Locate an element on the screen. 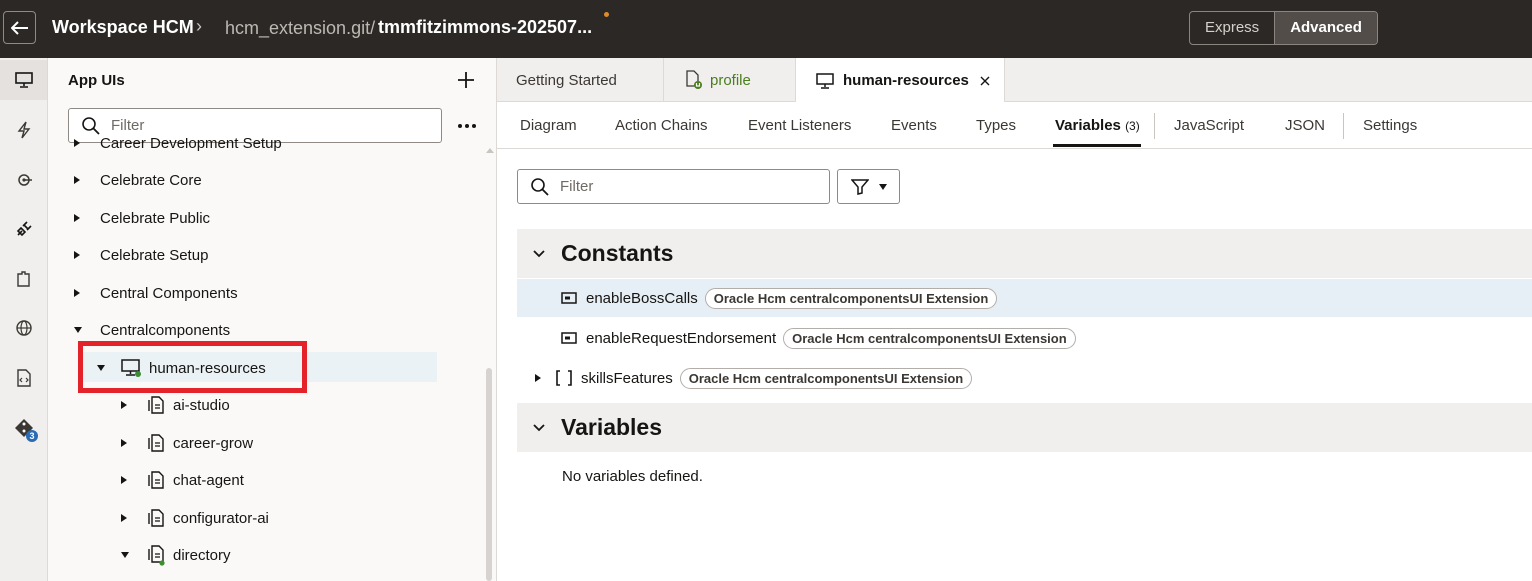 This screenshot has width=1532, height=581. express-mode-button: Express is located at coordinates (1232, 28).